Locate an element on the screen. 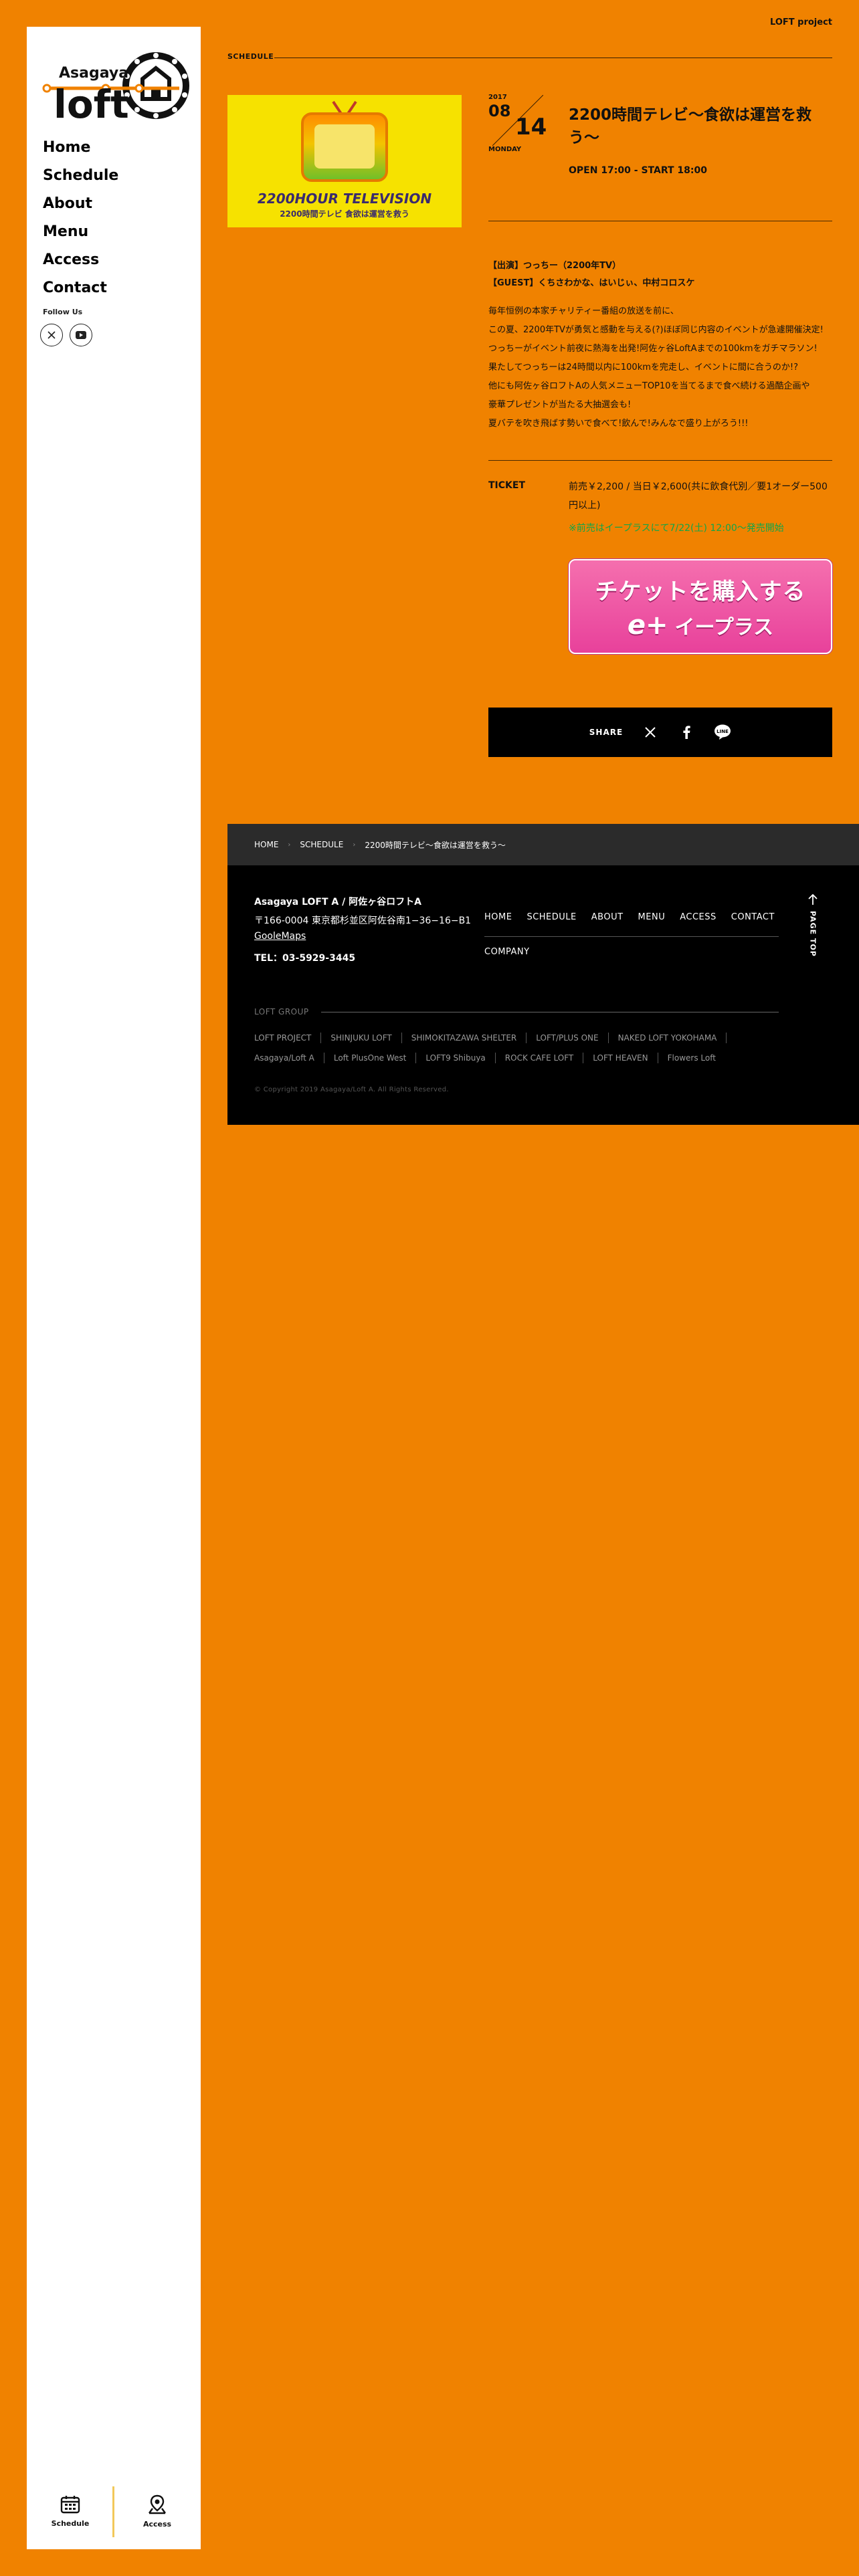 This screenshot has width=859, height=2576. bottom-access-button: Access is located at coordinates (157, 2511).